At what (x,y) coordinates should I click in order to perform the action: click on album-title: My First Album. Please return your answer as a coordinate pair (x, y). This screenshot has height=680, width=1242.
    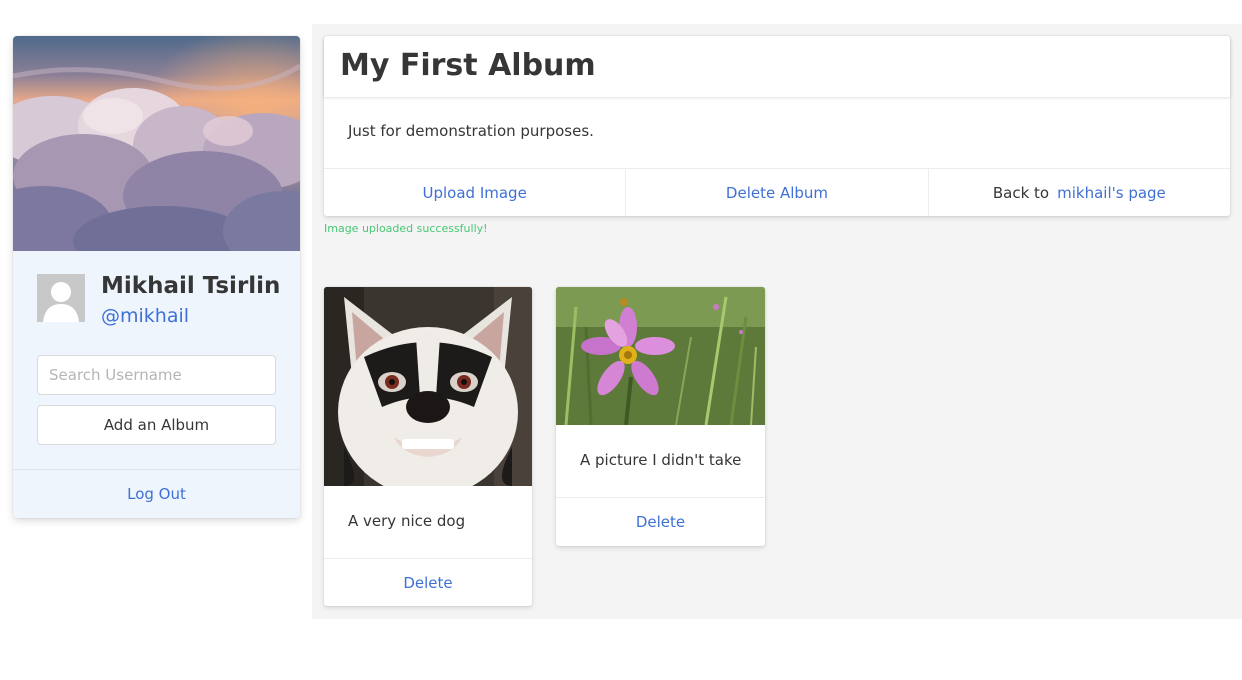
    Looking at the image, I should click on (468, 65).